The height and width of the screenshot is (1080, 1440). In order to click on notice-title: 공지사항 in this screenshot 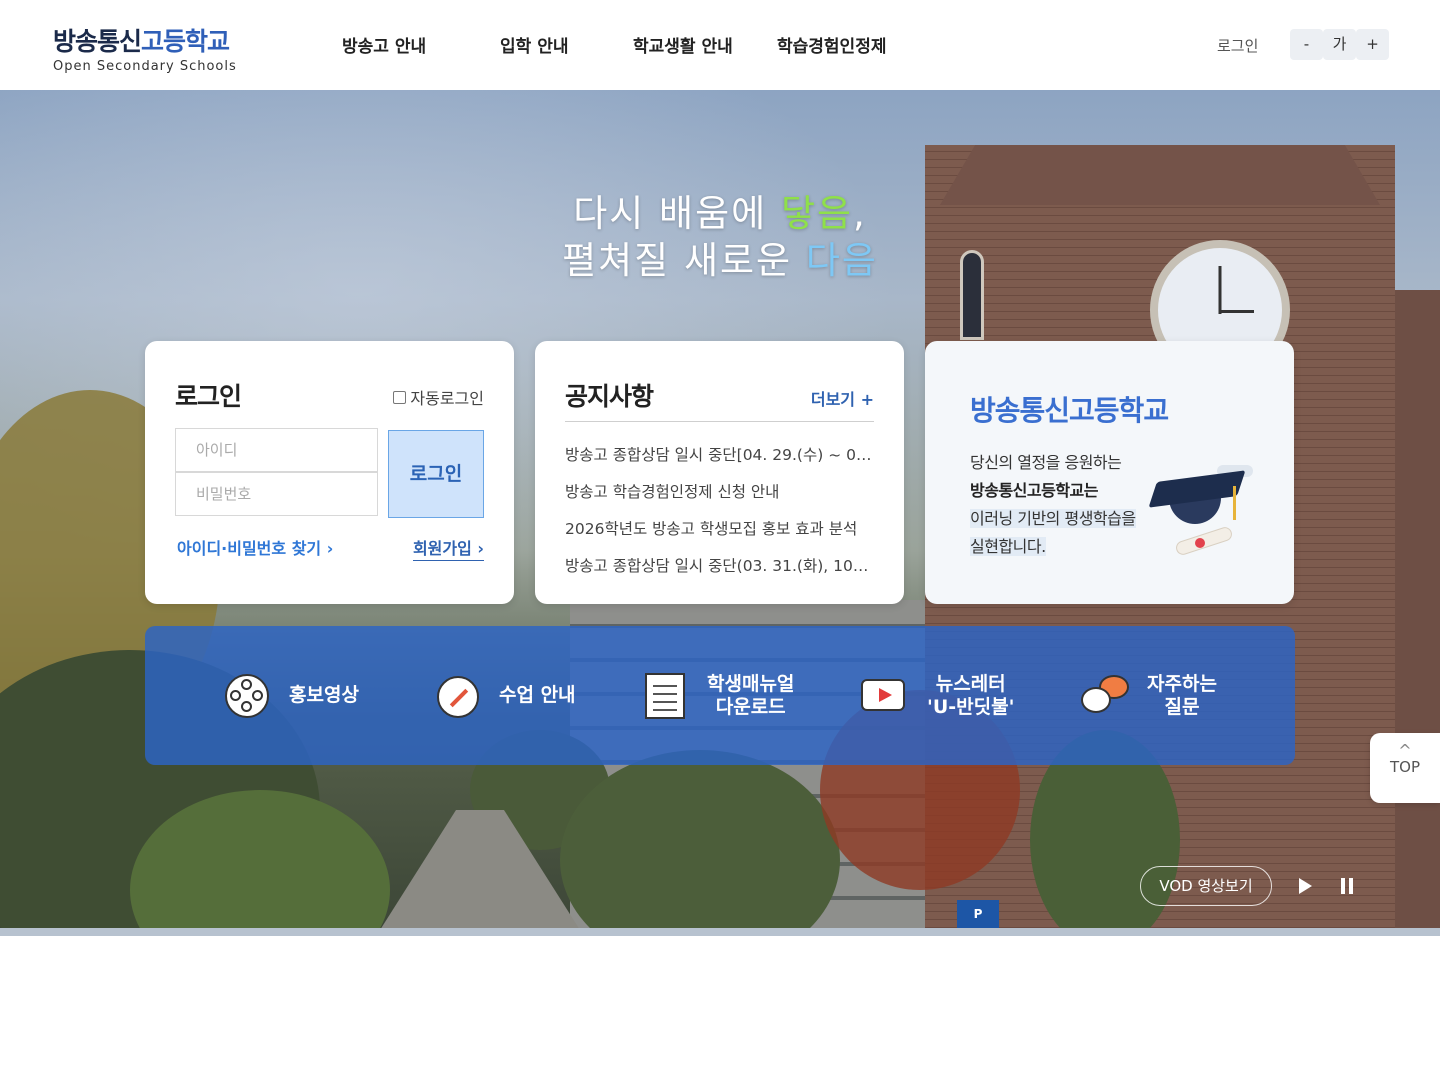, I will do `click(609, 396)`.